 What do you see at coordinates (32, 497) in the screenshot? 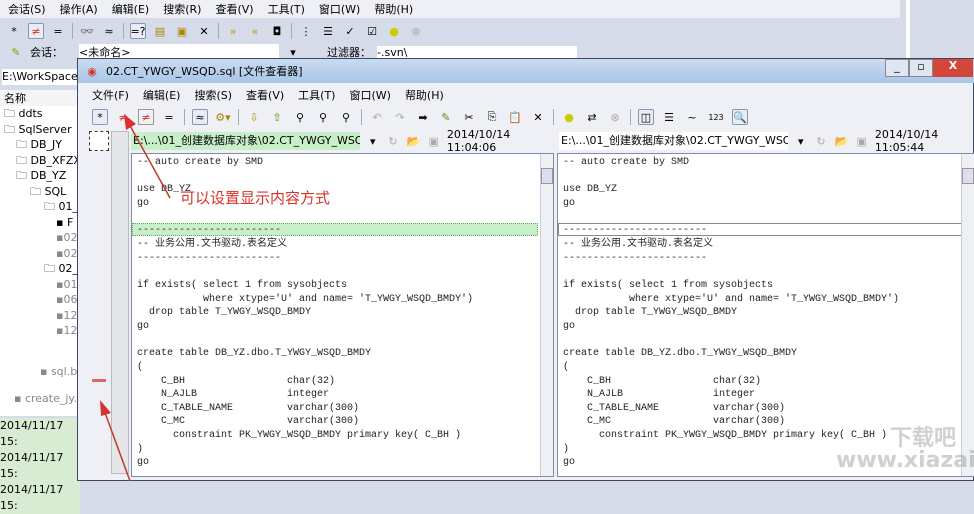
I see `timestamp: 2014/11/17 15:` at bounding box center [32, 497].